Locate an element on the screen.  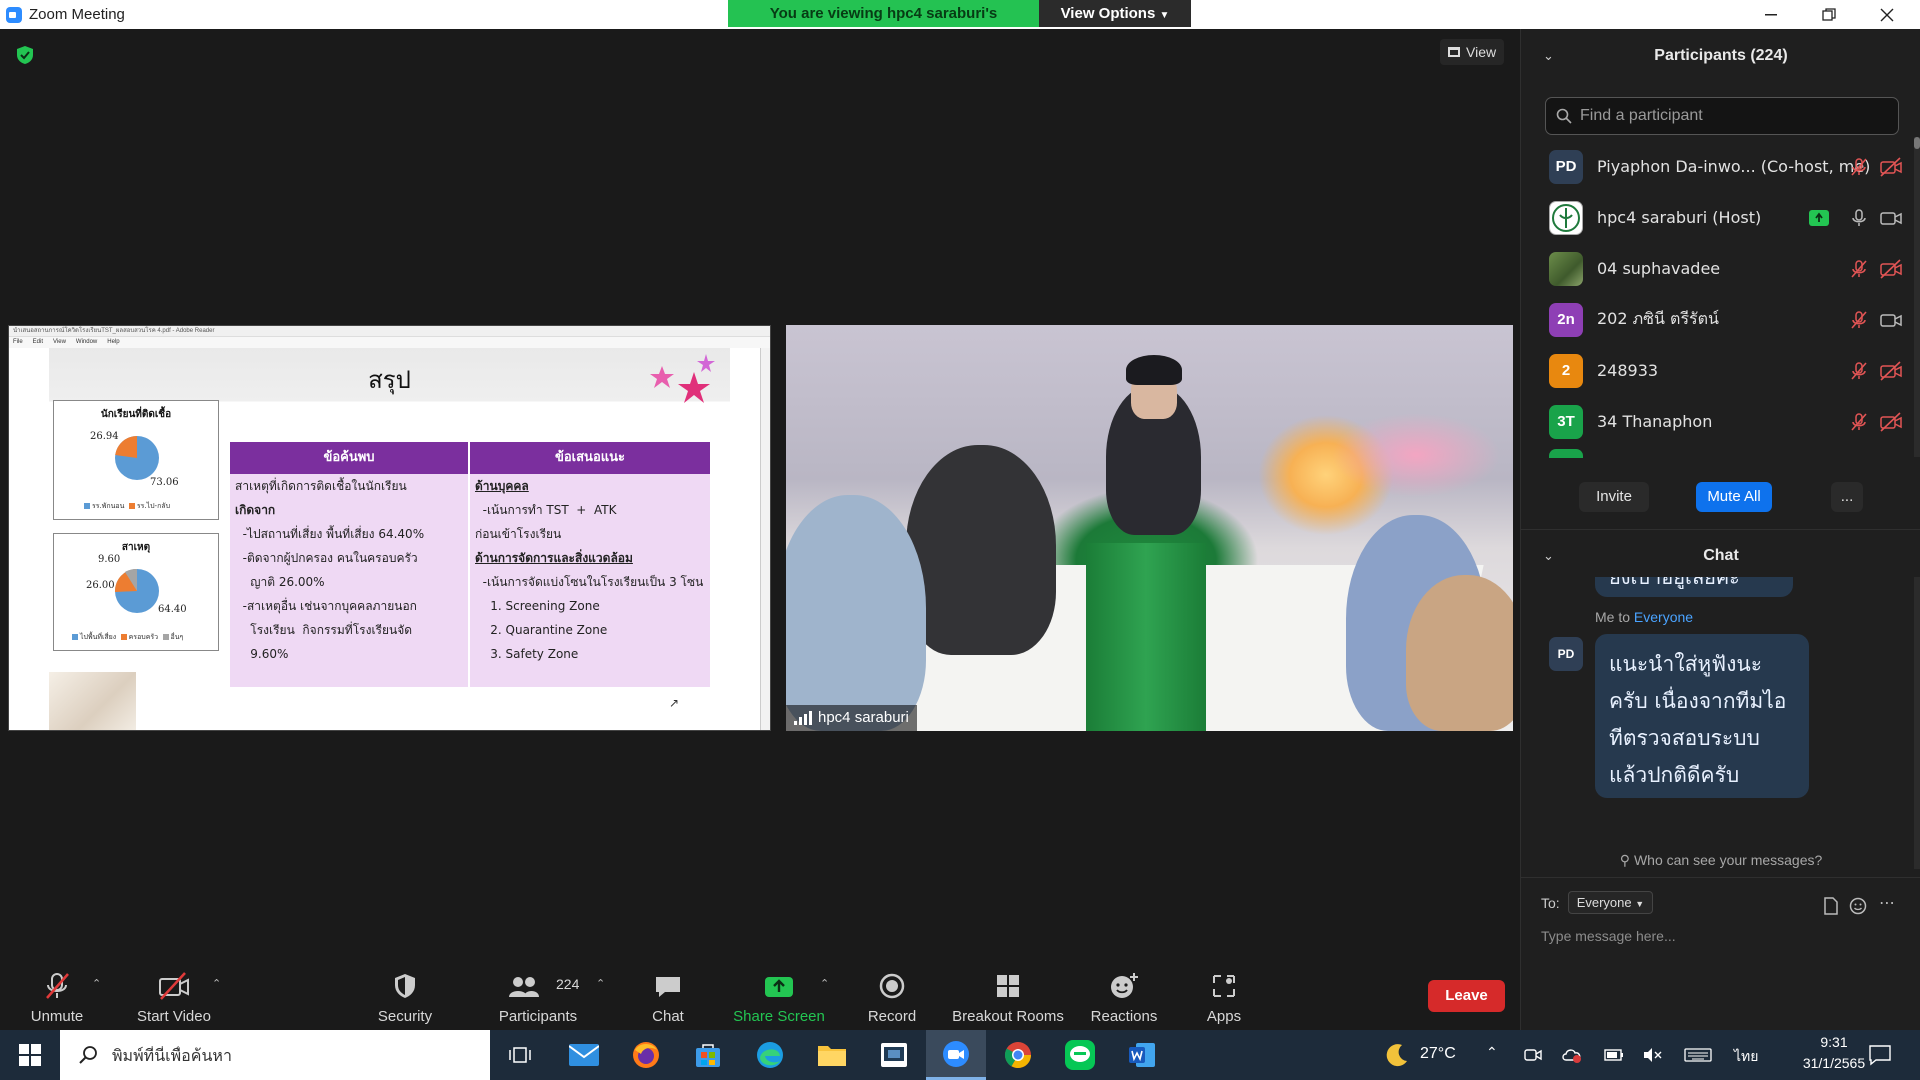
chat-more-icon: ⋯ is located at coordinates (1887, 902).